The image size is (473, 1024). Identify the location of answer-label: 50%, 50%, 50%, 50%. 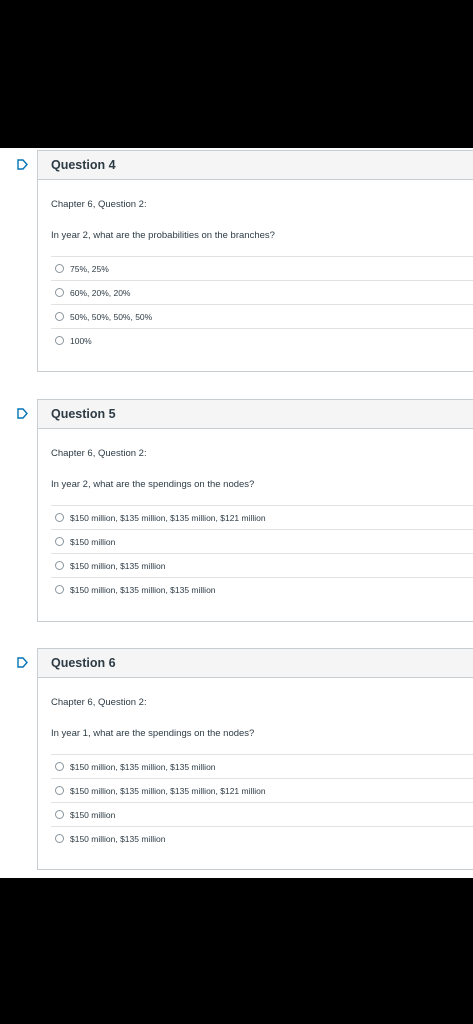
(111, 316).